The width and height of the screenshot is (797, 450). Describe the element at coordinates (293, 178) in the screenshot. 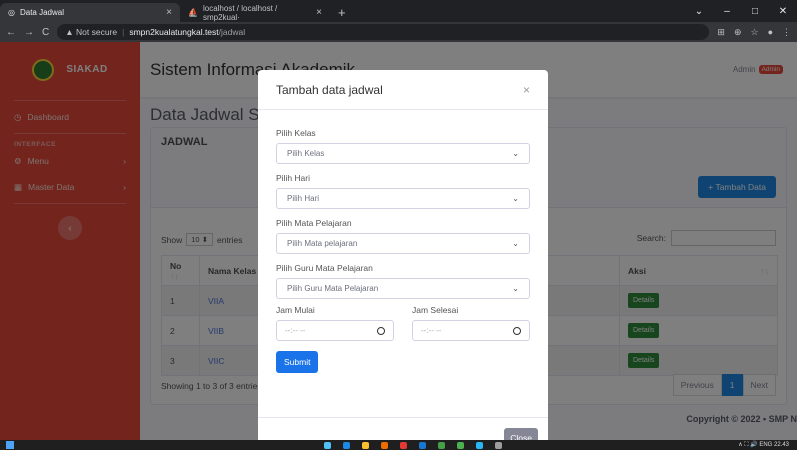

I see `hari-label: Pilih Hari` at that location.